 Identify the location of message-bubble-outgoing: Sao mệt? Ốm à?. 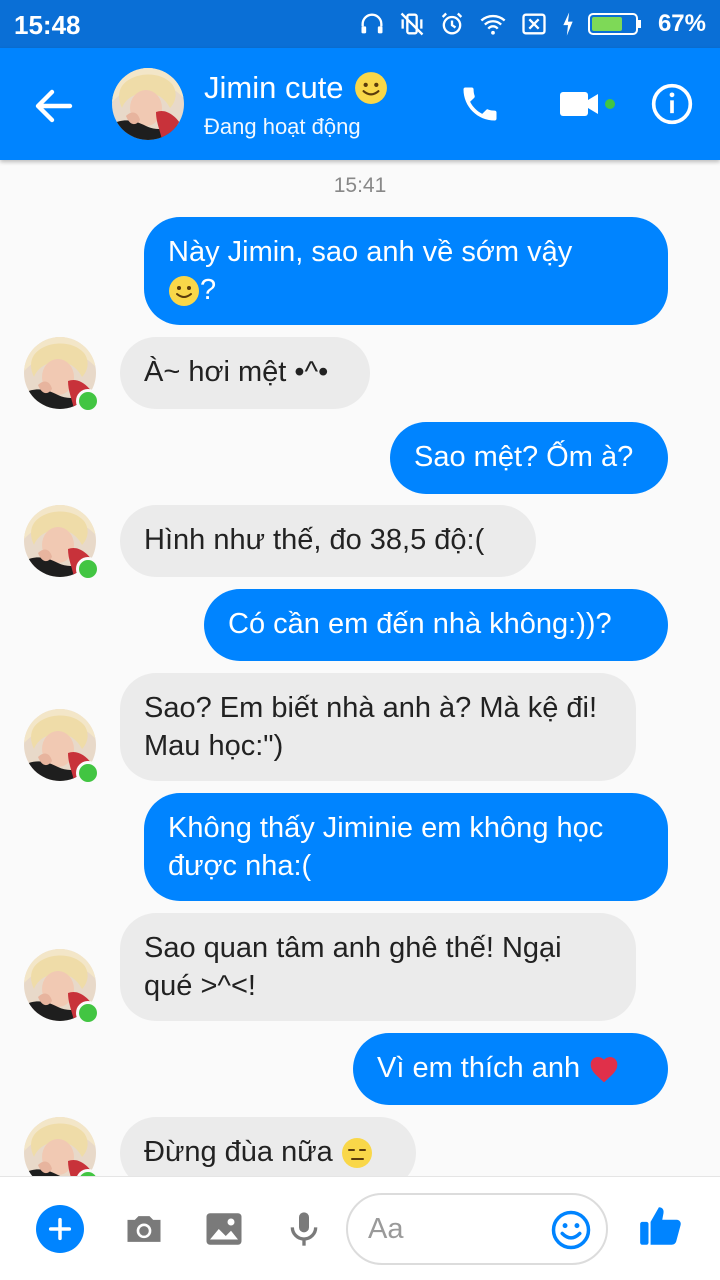
(529, 458).